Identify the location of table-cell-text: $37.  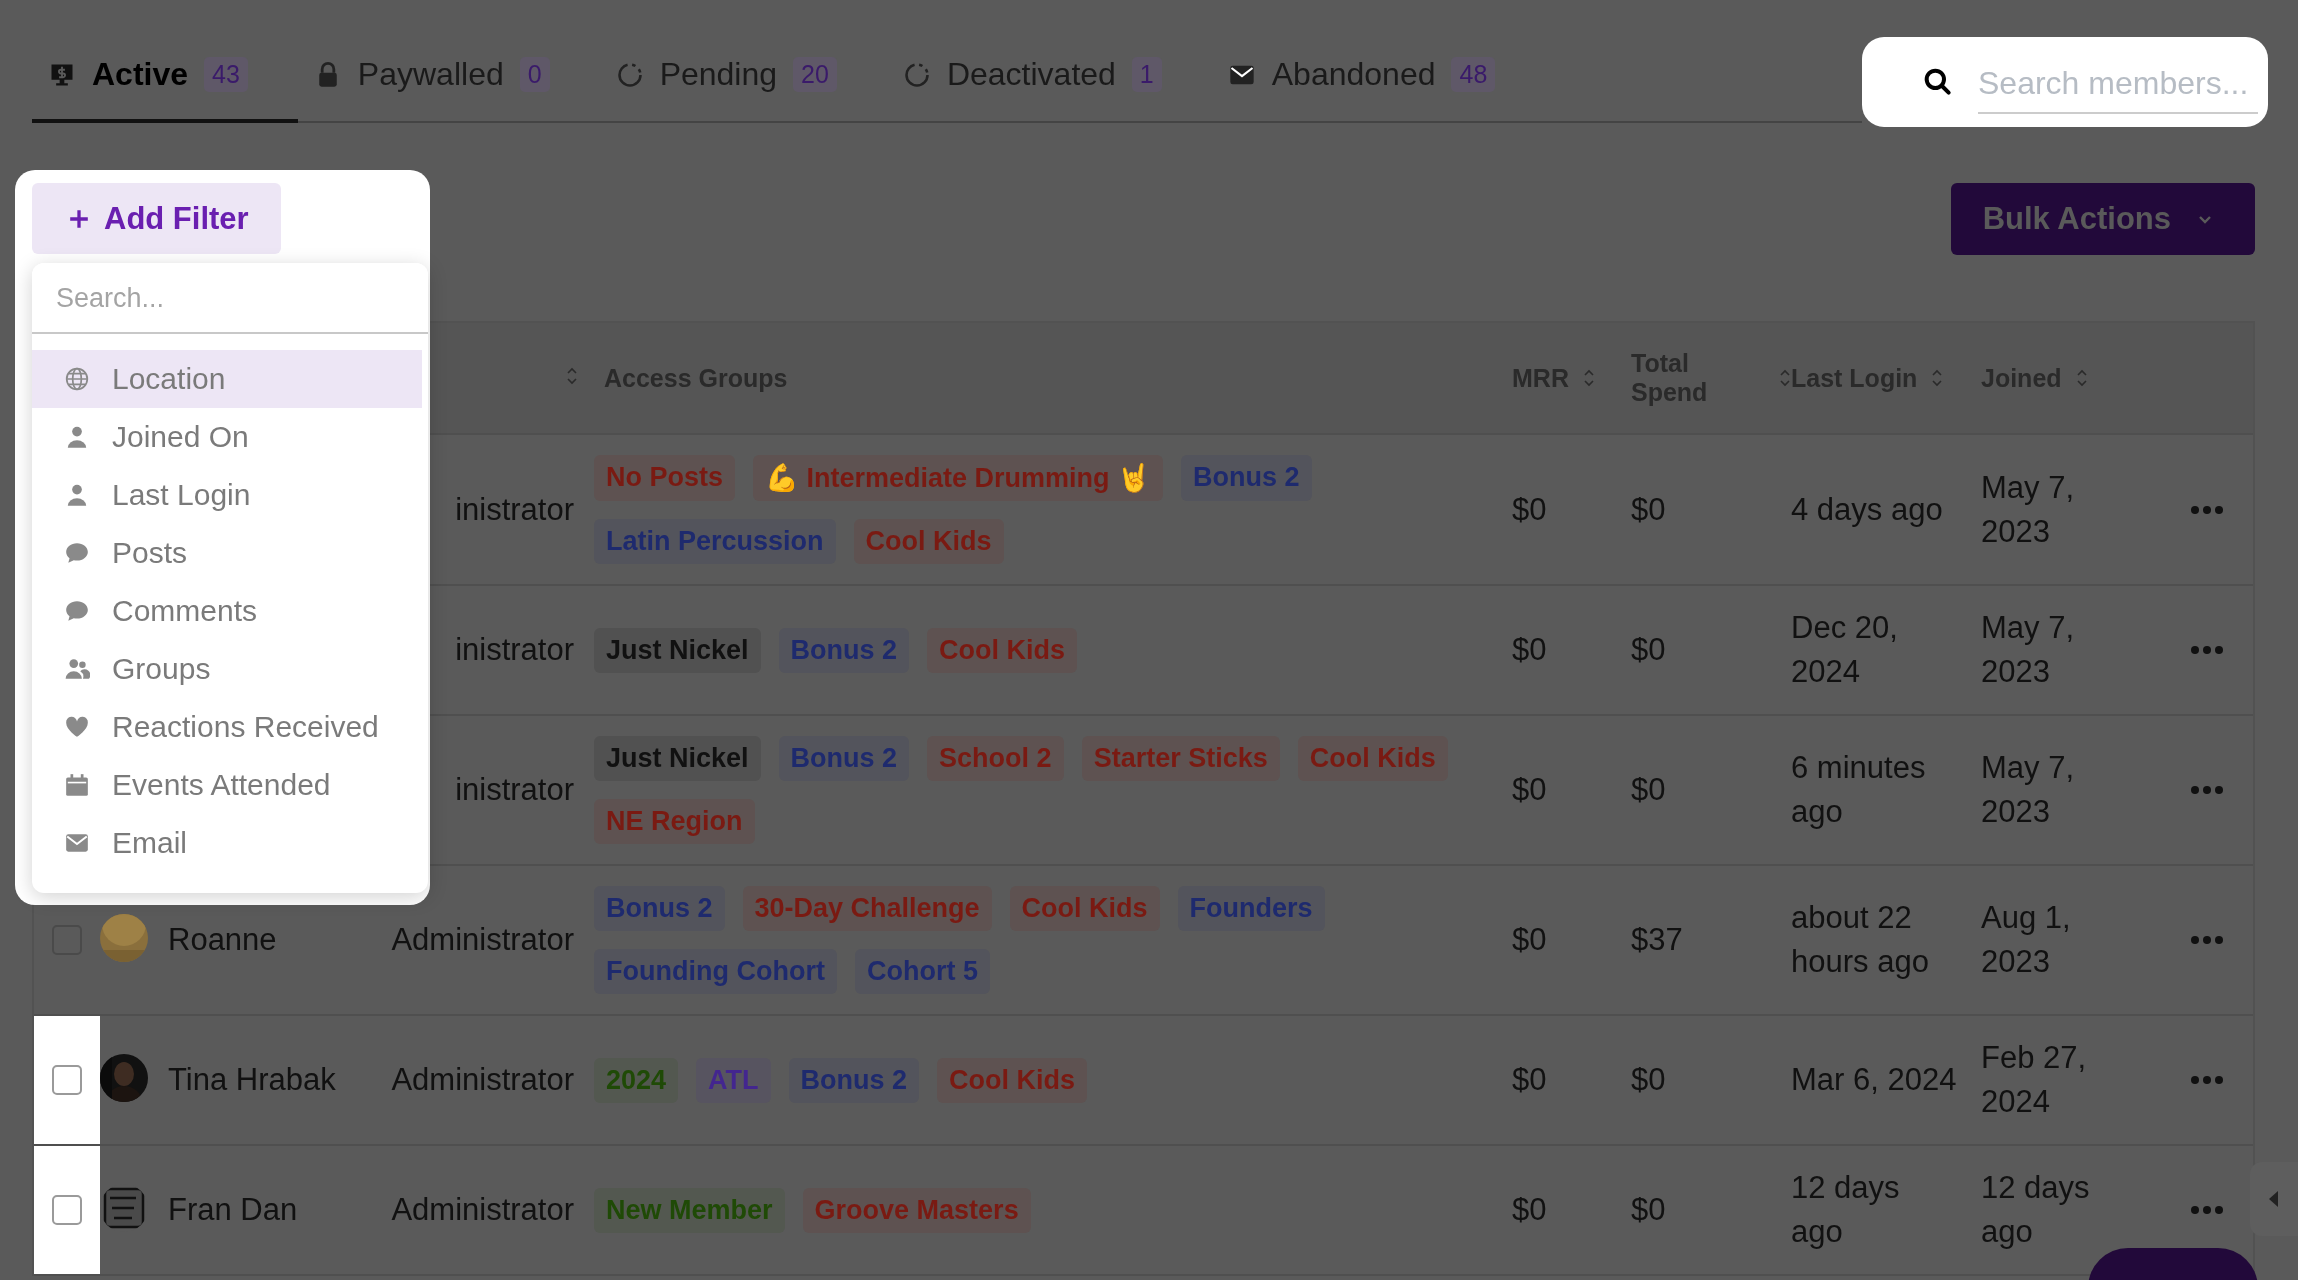
(1657, 940).